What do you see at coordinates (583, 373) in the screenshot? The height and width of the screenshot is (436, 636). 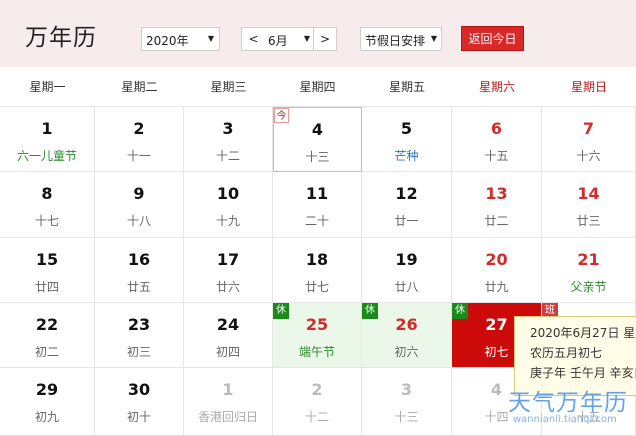 I see `tooltip-ganzhi: 庚子年 壬午月 辛亥日` at bounding box center [583, 373].